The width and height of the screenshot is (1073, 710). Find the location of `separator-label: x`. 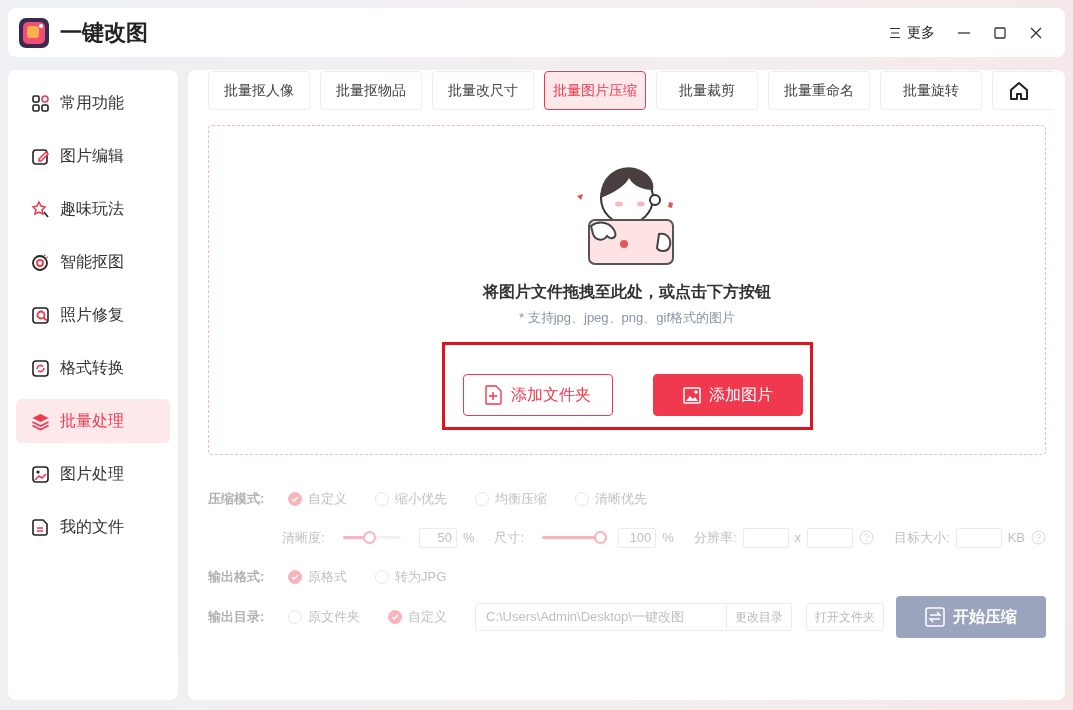

separator-label: x is located at coordinates (798, 537).